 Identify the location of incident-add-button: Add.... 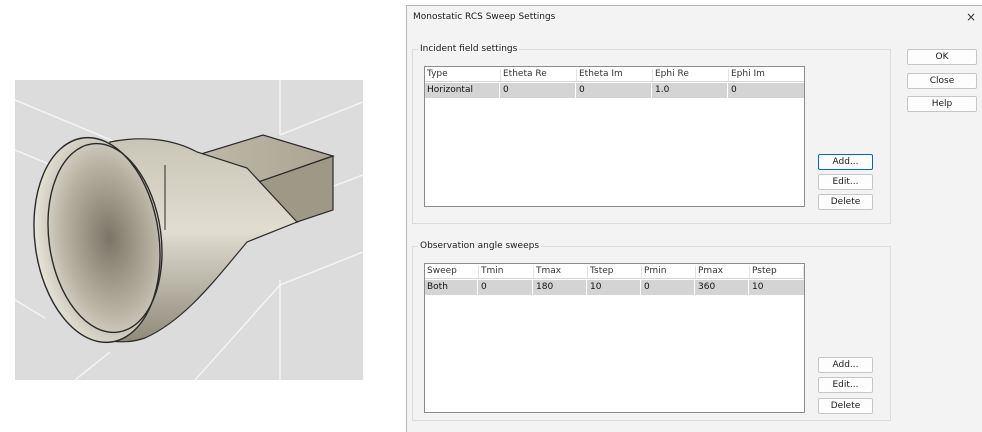
(845, 162).